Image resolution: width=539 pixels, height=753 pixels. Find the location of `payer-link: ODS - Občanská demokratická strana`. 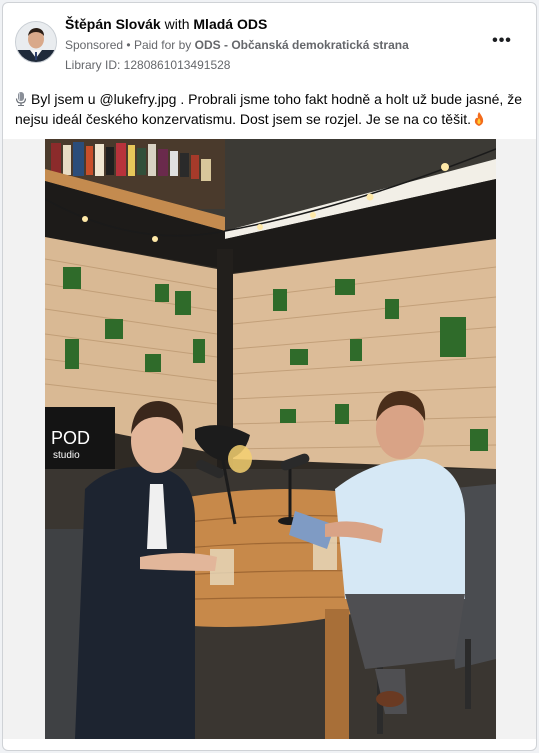

payer-link: ODS - Občanská demokratická strana is located at coordinates (302, 45).